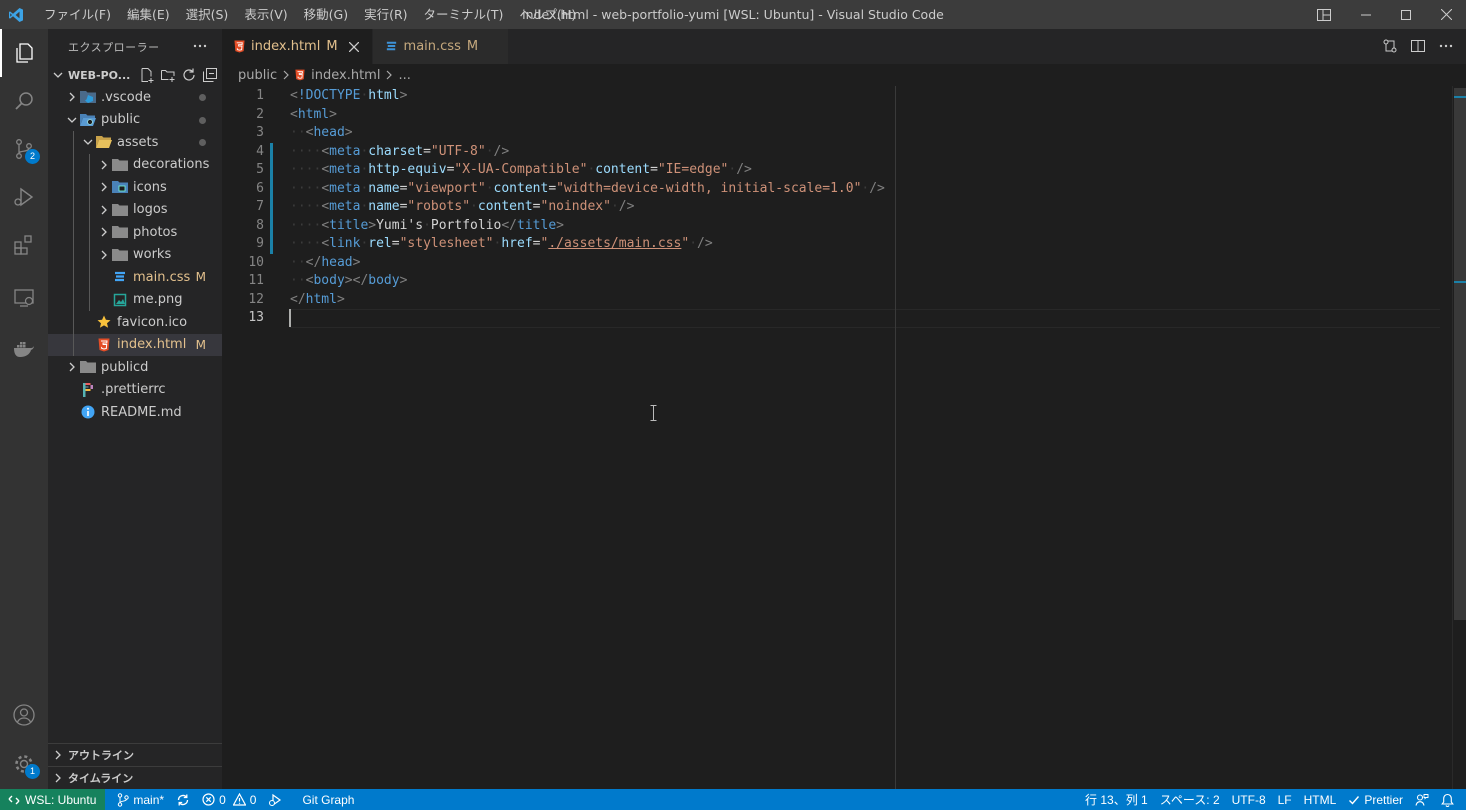 The width and height of the screenshot is (1466, 810). Describe the element at coordinates (1390, 48) in the screenshot. I see `open-changes-icon` at that location.